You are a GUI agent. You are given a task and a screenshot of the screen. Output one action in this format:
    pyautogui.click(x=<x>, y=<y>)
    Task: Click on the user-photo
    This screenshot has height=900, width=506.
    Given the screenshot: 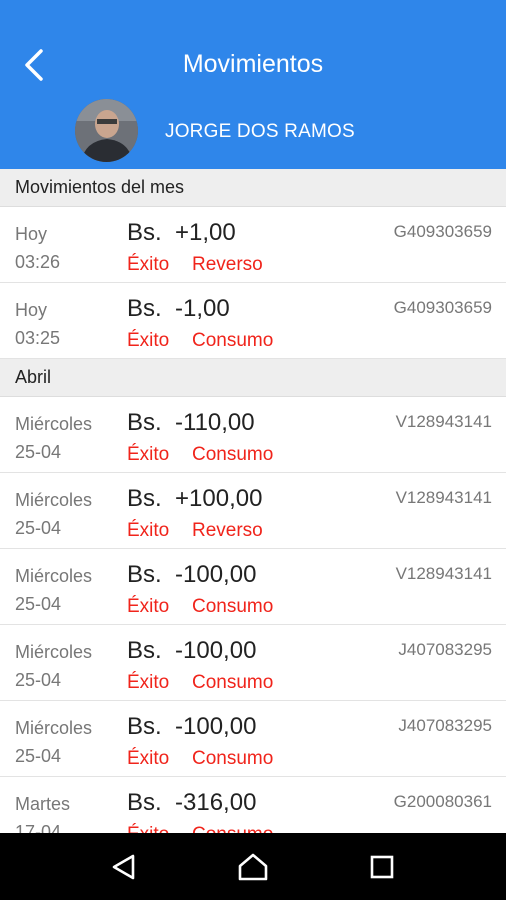 What is the action you would take?
    pyautogui.click(x=106, y=130)
    